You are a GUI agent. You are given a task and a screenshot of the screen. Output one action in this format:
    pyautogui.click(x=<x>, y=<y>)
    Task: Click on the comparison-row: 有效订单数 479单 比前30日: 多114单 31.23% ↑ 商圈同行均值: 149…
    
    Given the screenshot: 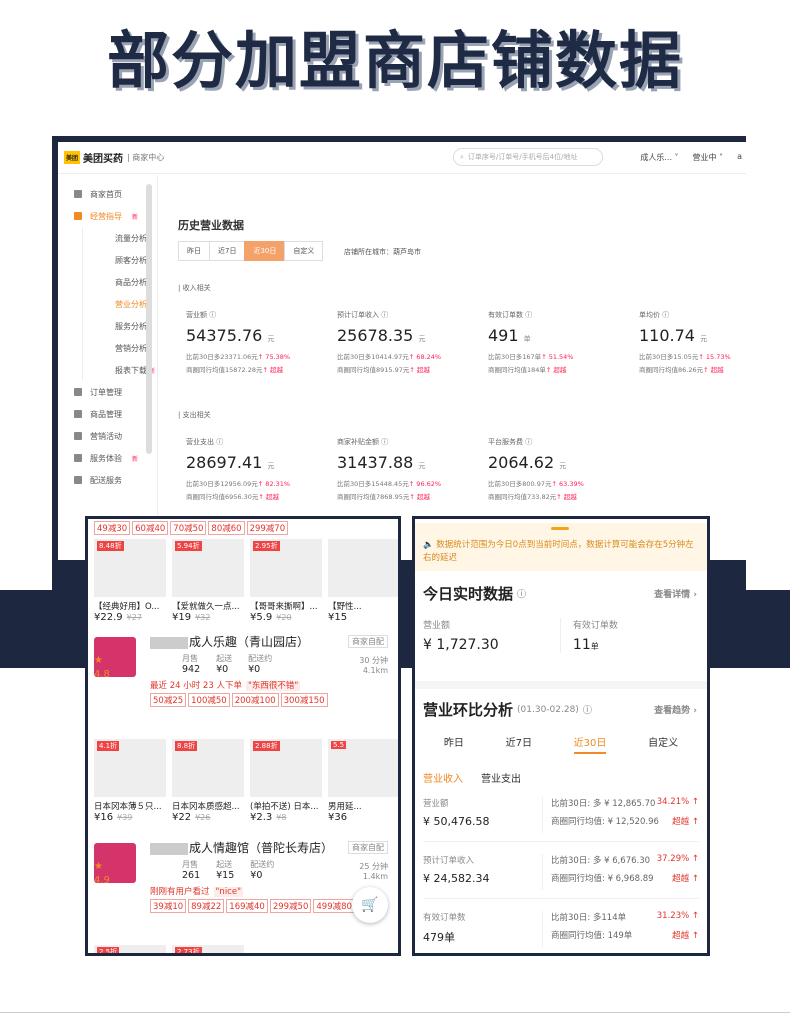 What is the action you would take?
    pyautogui.click(x=561, y=928)
    